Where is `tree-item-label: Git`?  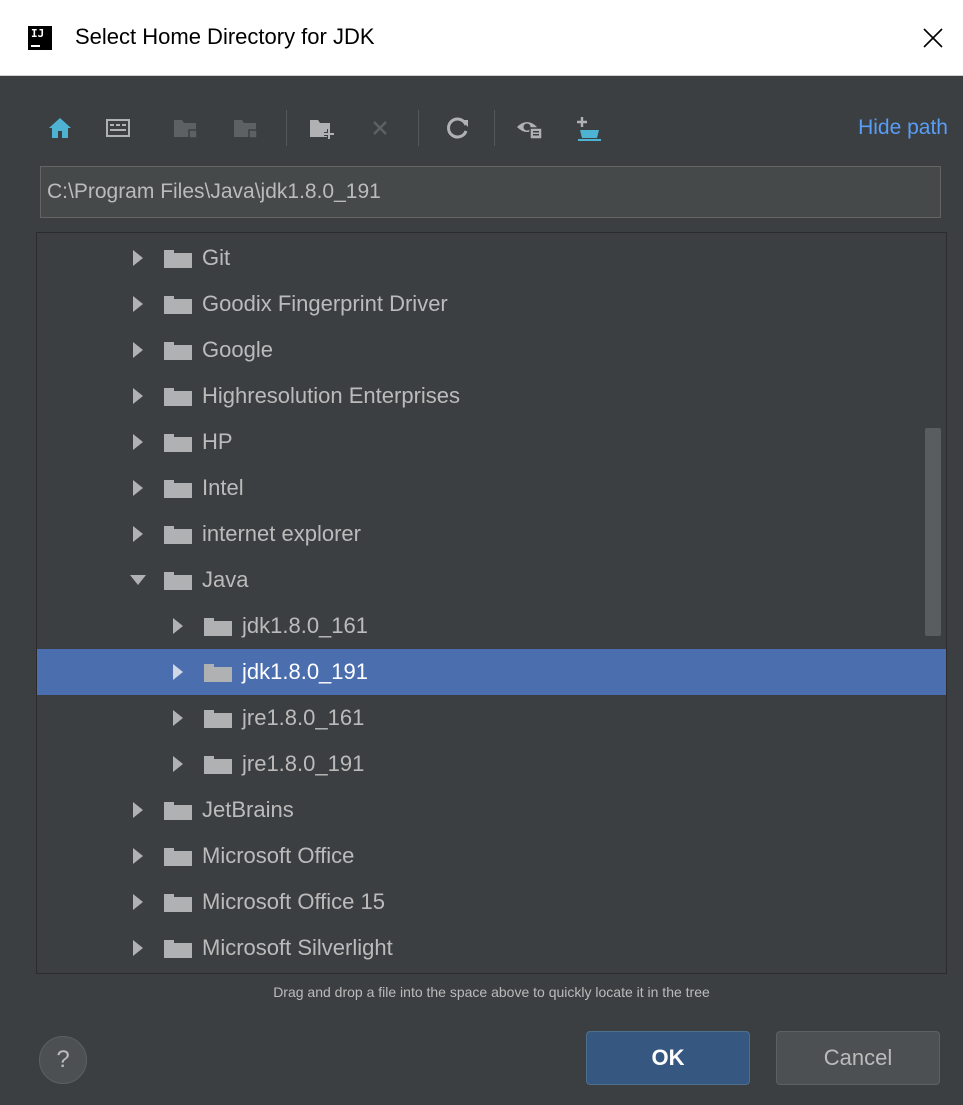
tree-item-label: Git is located at coordinates (216, 257).